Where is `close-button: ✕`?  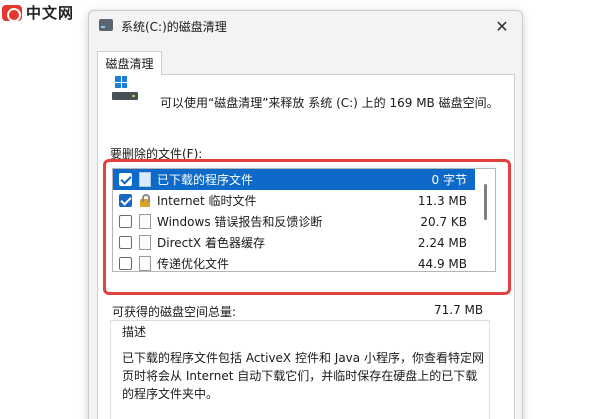 close-button: ✕ is located at coordinates (502, 26).